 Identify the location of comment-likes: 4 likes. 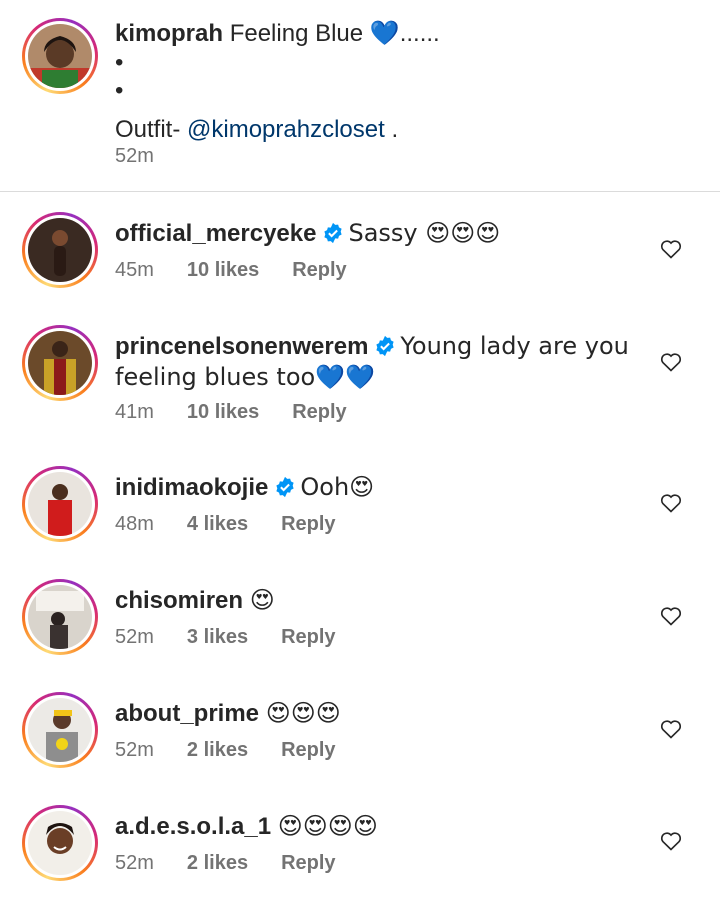
(217, 524).